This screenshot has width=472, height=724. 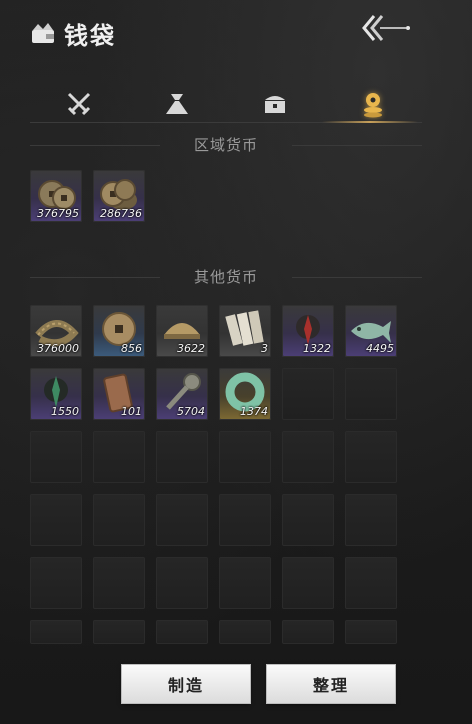 I want to click on pouch-icon, so click(x=177, y=104).